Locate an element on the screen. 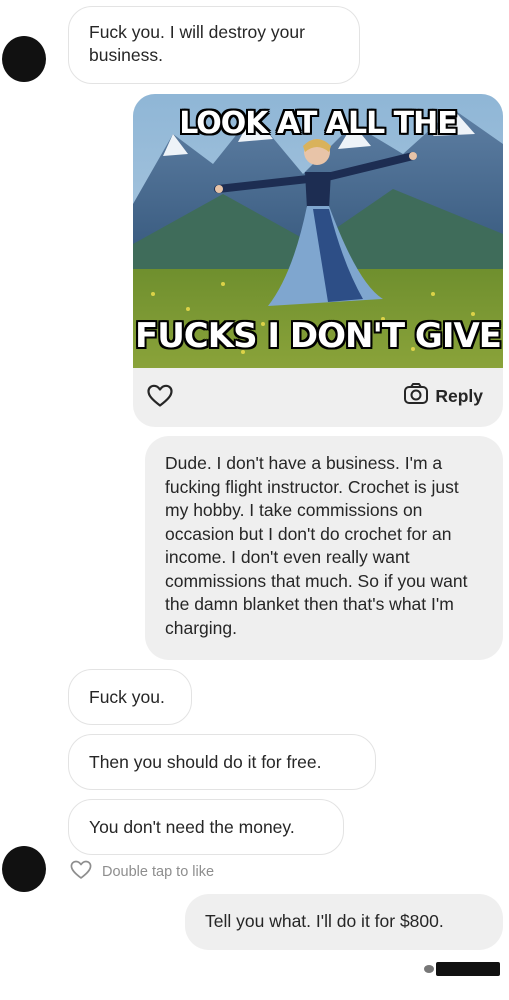 This screenshot has height=1000, width=509. message-text: You don't need the money. is located at coordinates (192, 826).